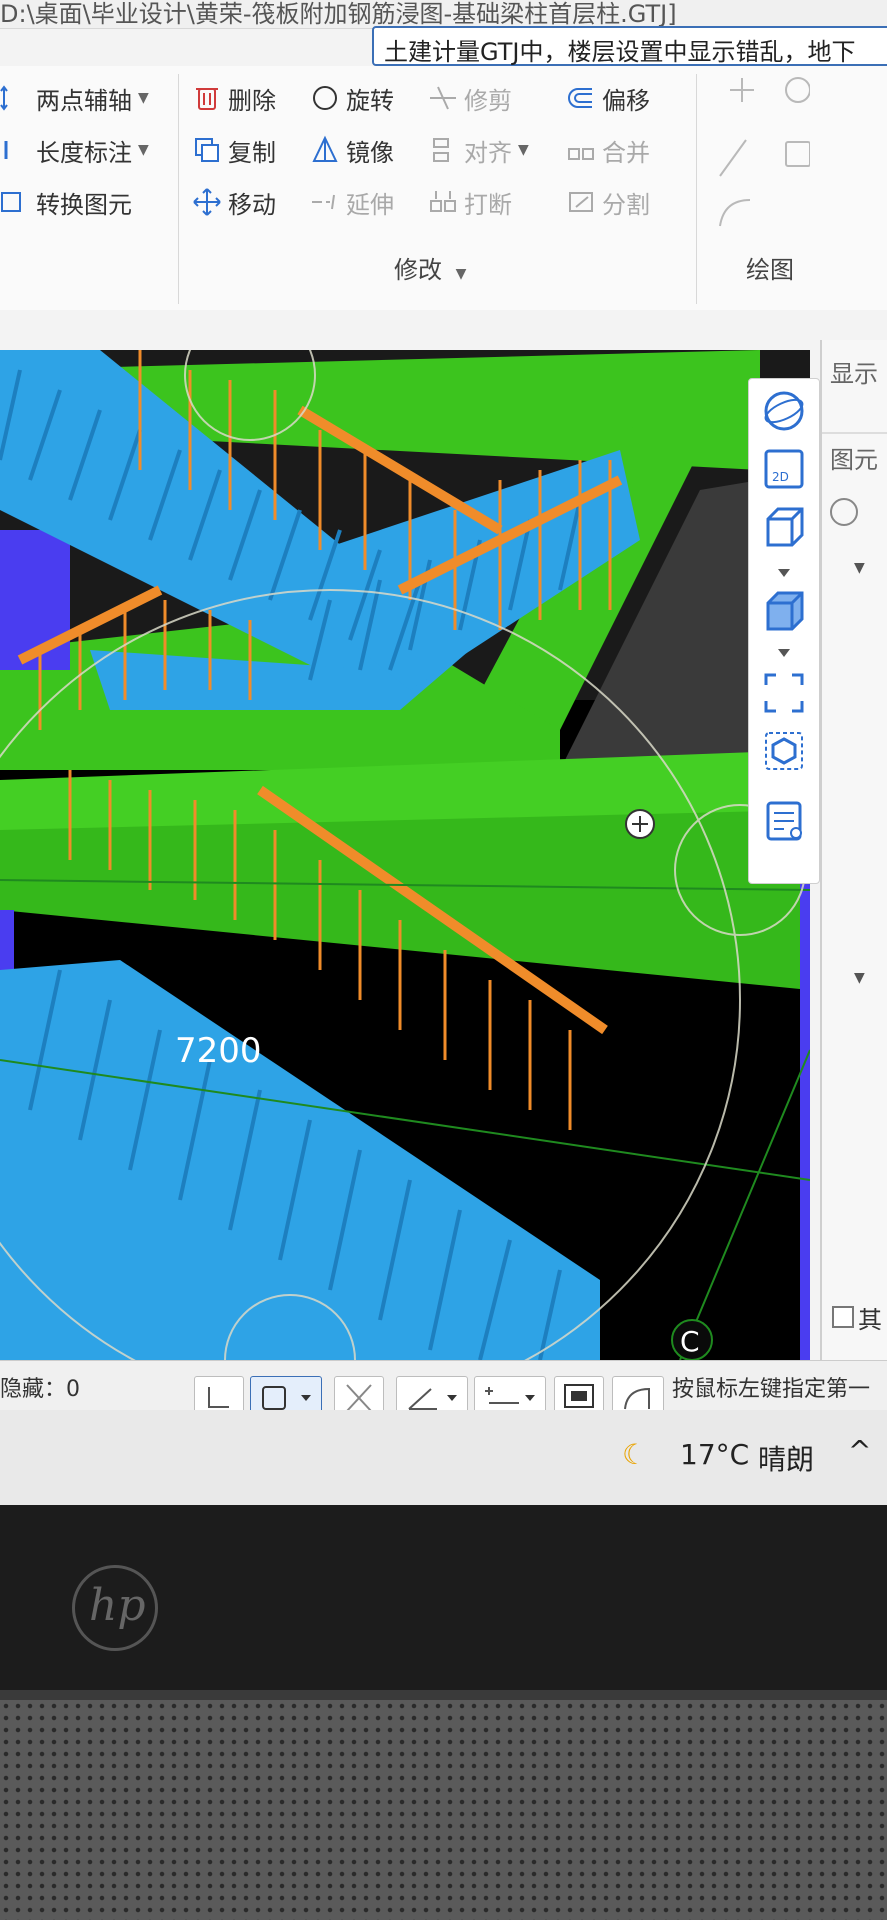 The image size is (887, 1920). I want to click on break-label: 打断, so click(488, 204).